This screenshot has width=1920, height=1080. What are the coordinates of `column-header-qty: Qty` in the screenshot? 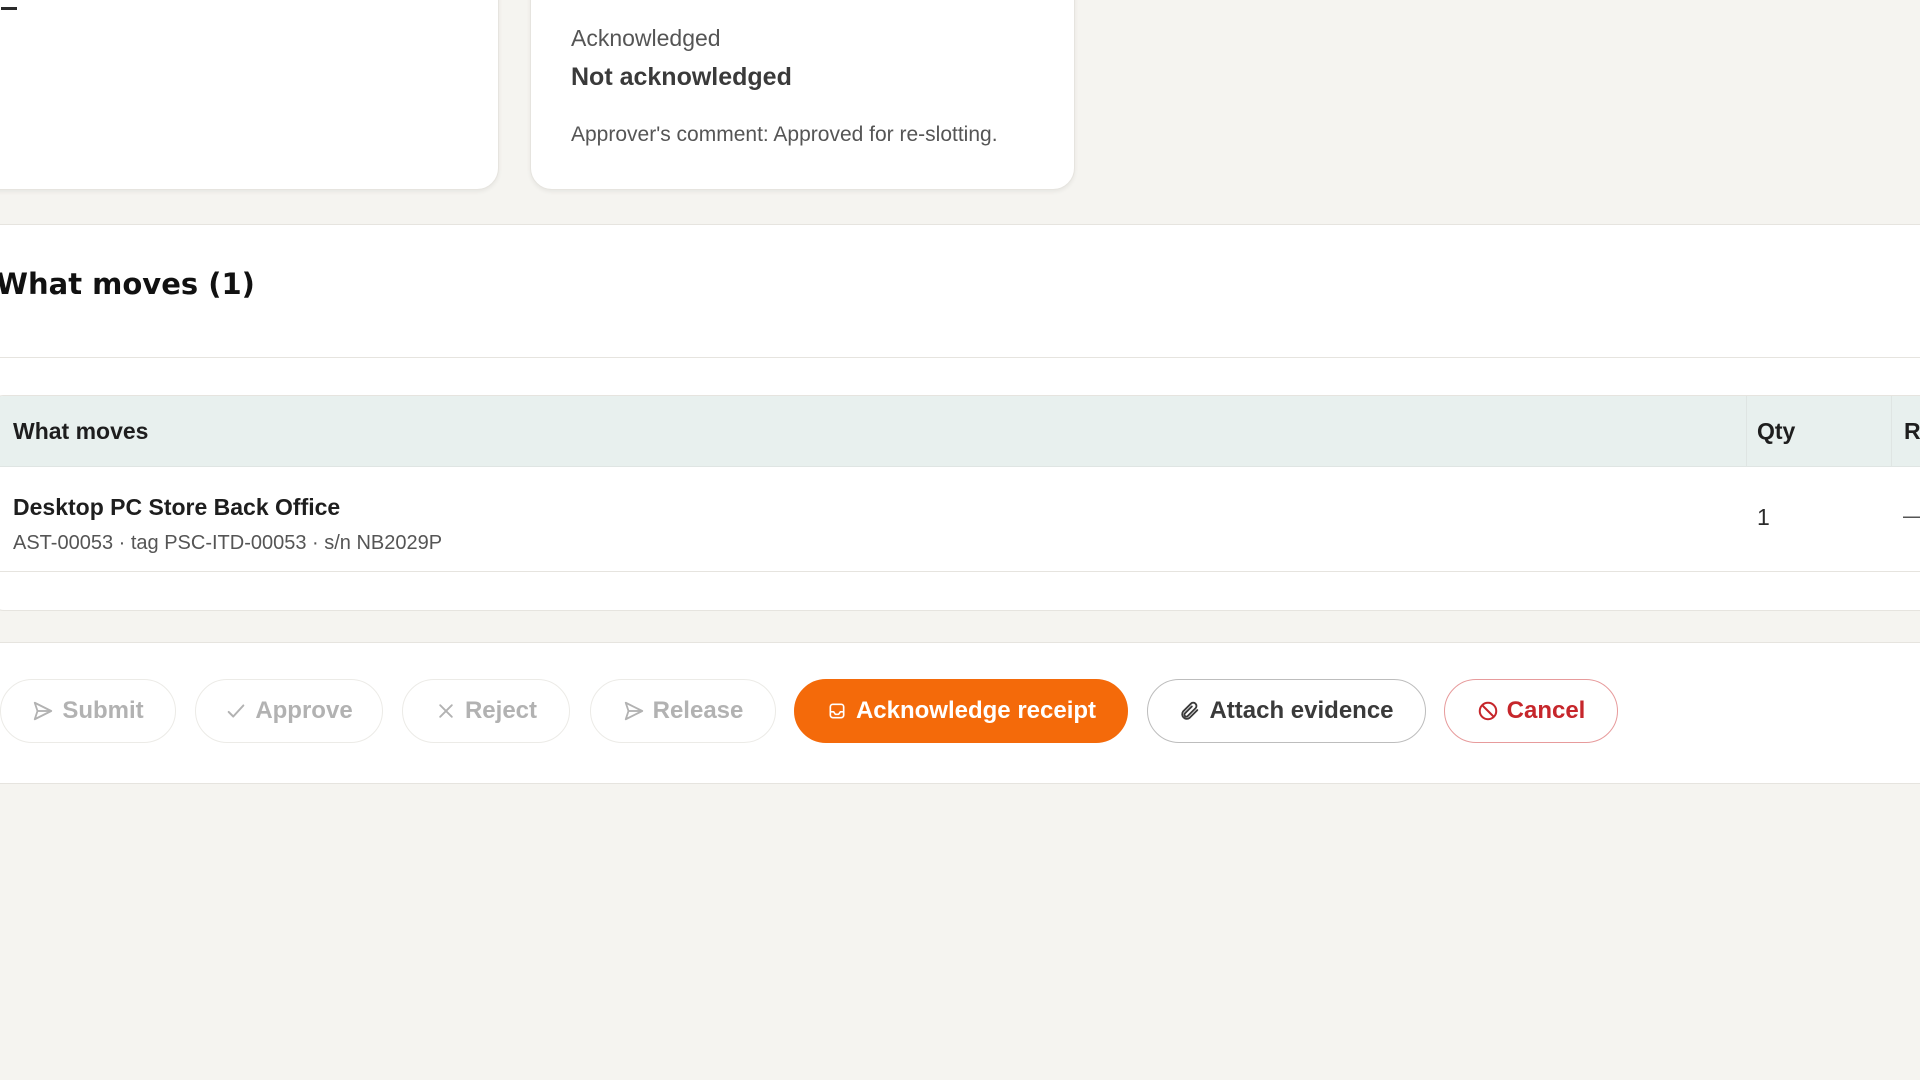 It's located at (1770, 431).